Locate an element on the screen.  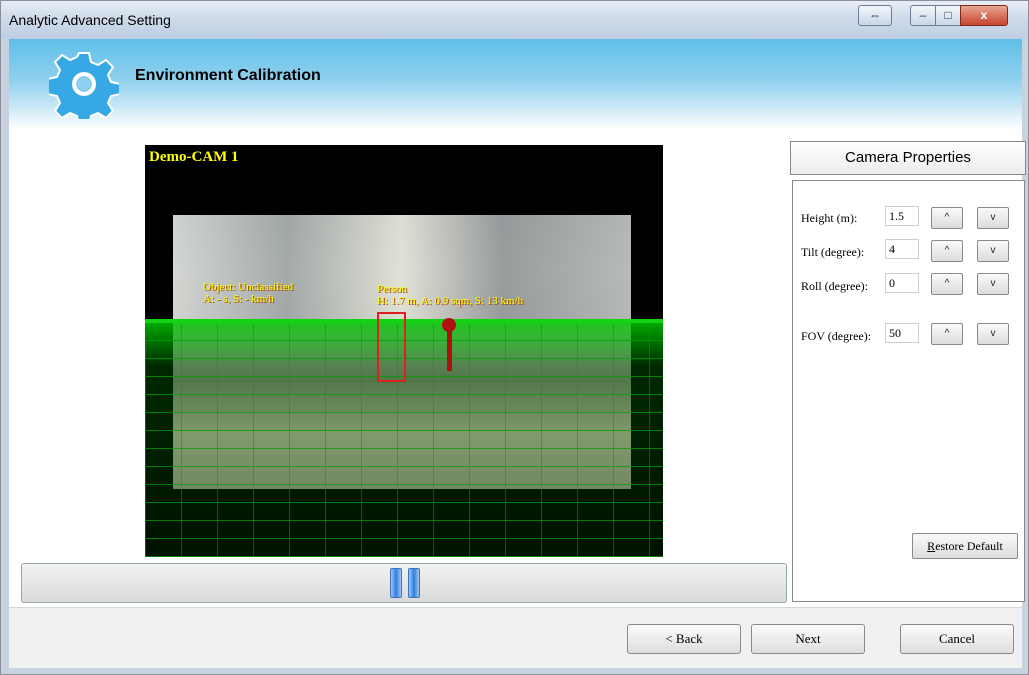
resize-toggle-icon: ⇔ is located at coordinates (875, 15).